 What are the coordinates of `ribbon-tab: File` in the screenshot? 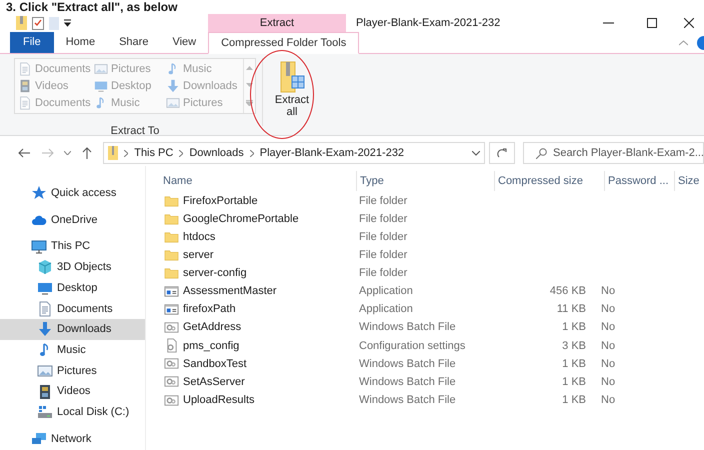 It's located at (32, 42).